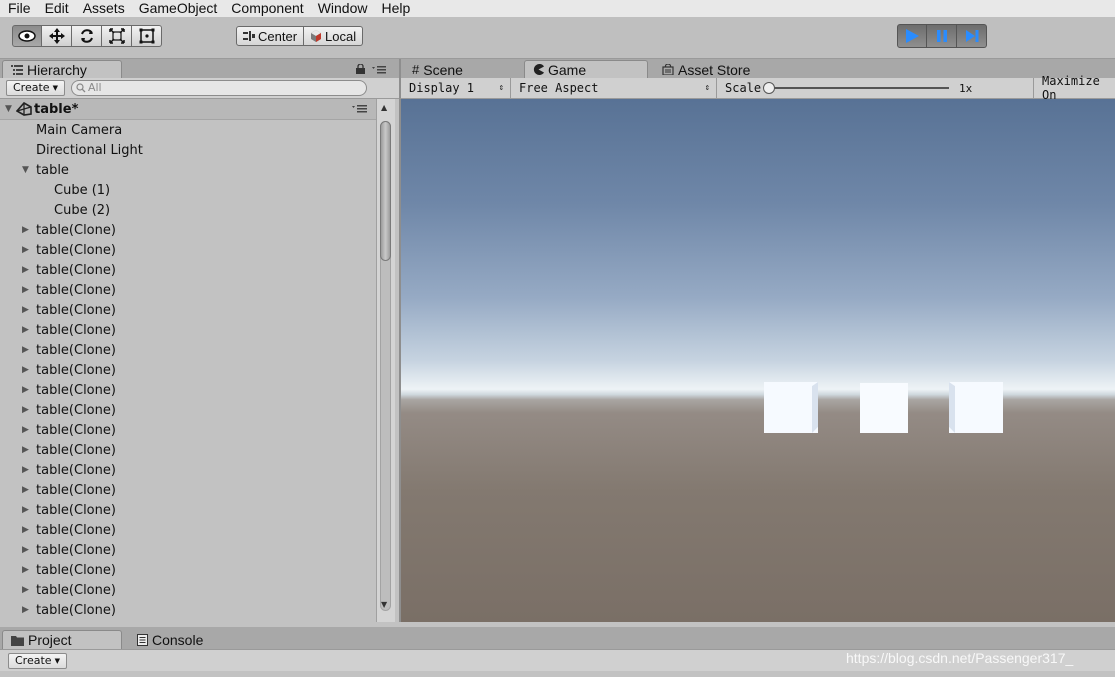 Image resolution: width=1115 pixels, height=677 pixels. What do you see at coordinates (147, 36) in the screenshot?
I see `rect-tool-button` at bounding box center [147, 36].